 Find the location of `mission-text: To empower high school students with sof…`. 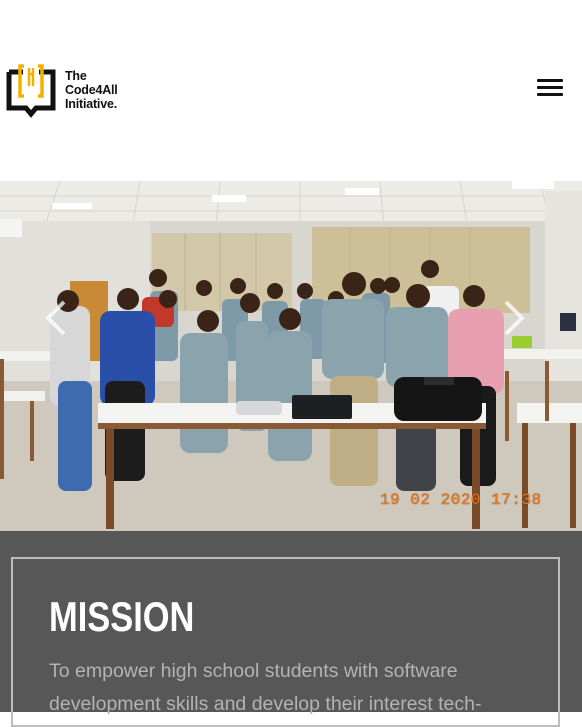

mission-text: To empower high school students with sof… is located at coordinates (265, 687).